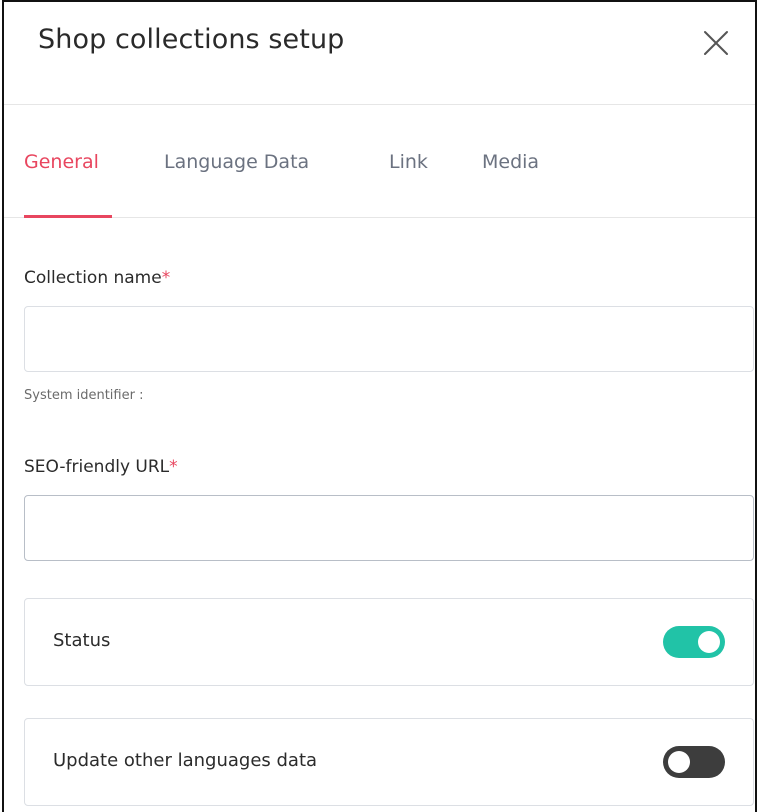 The image size is (759, 812). Describe the element at coordinates (389, 528) in the screenshot. I see `seo-url-input` at that location.